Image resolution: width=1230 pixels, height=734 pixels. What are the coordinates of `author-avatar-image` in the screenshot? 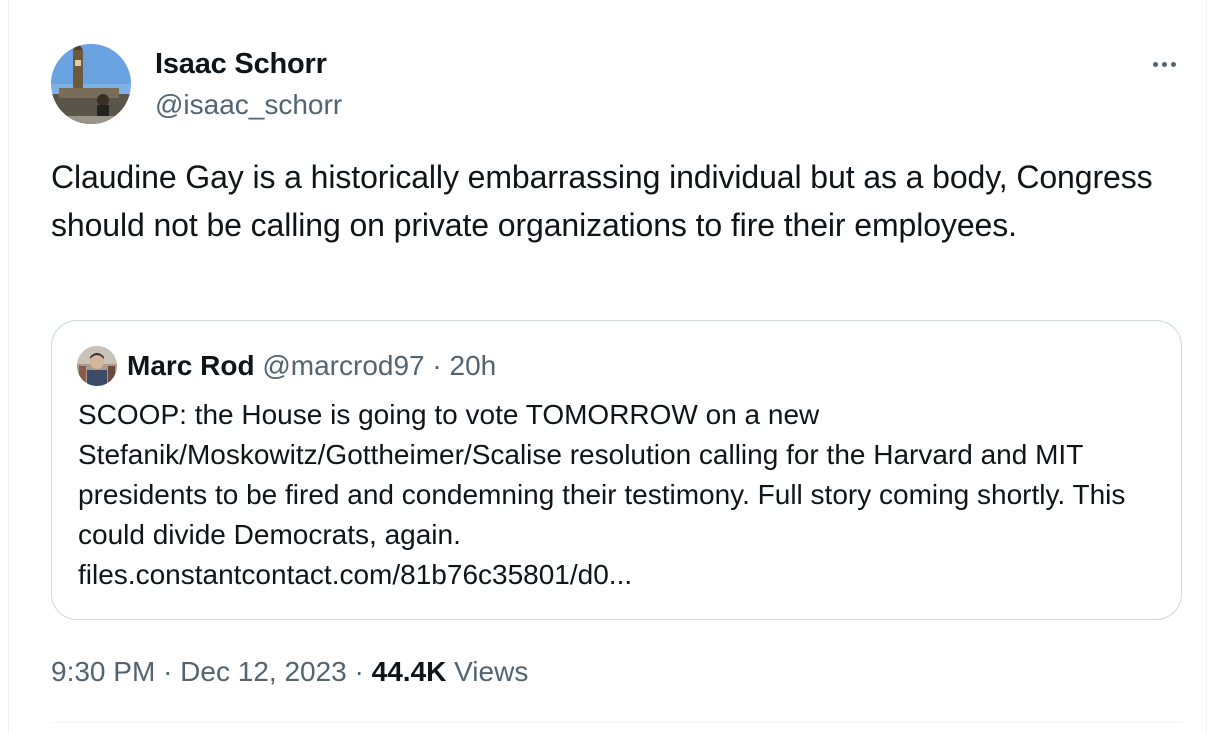 It's located at (91, 84).